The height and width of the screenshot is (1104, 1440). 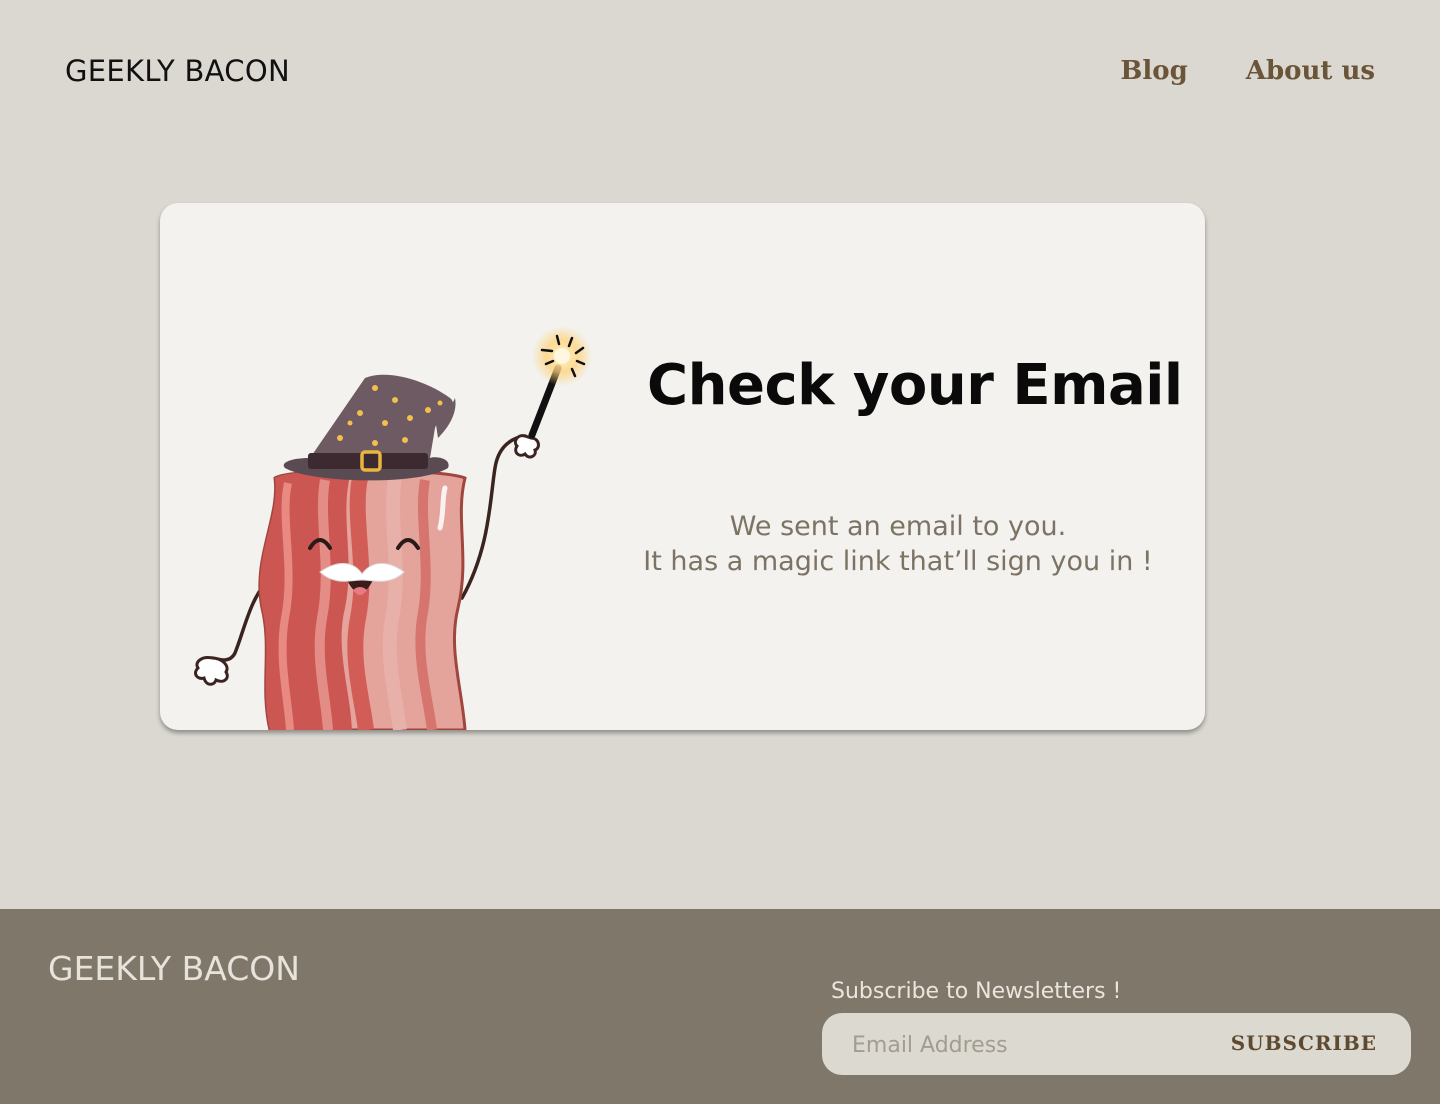 What do you see at coordinates (1017, 1045) in the screenshot?
I see `email-input` at bounding box center [1017, 1045].